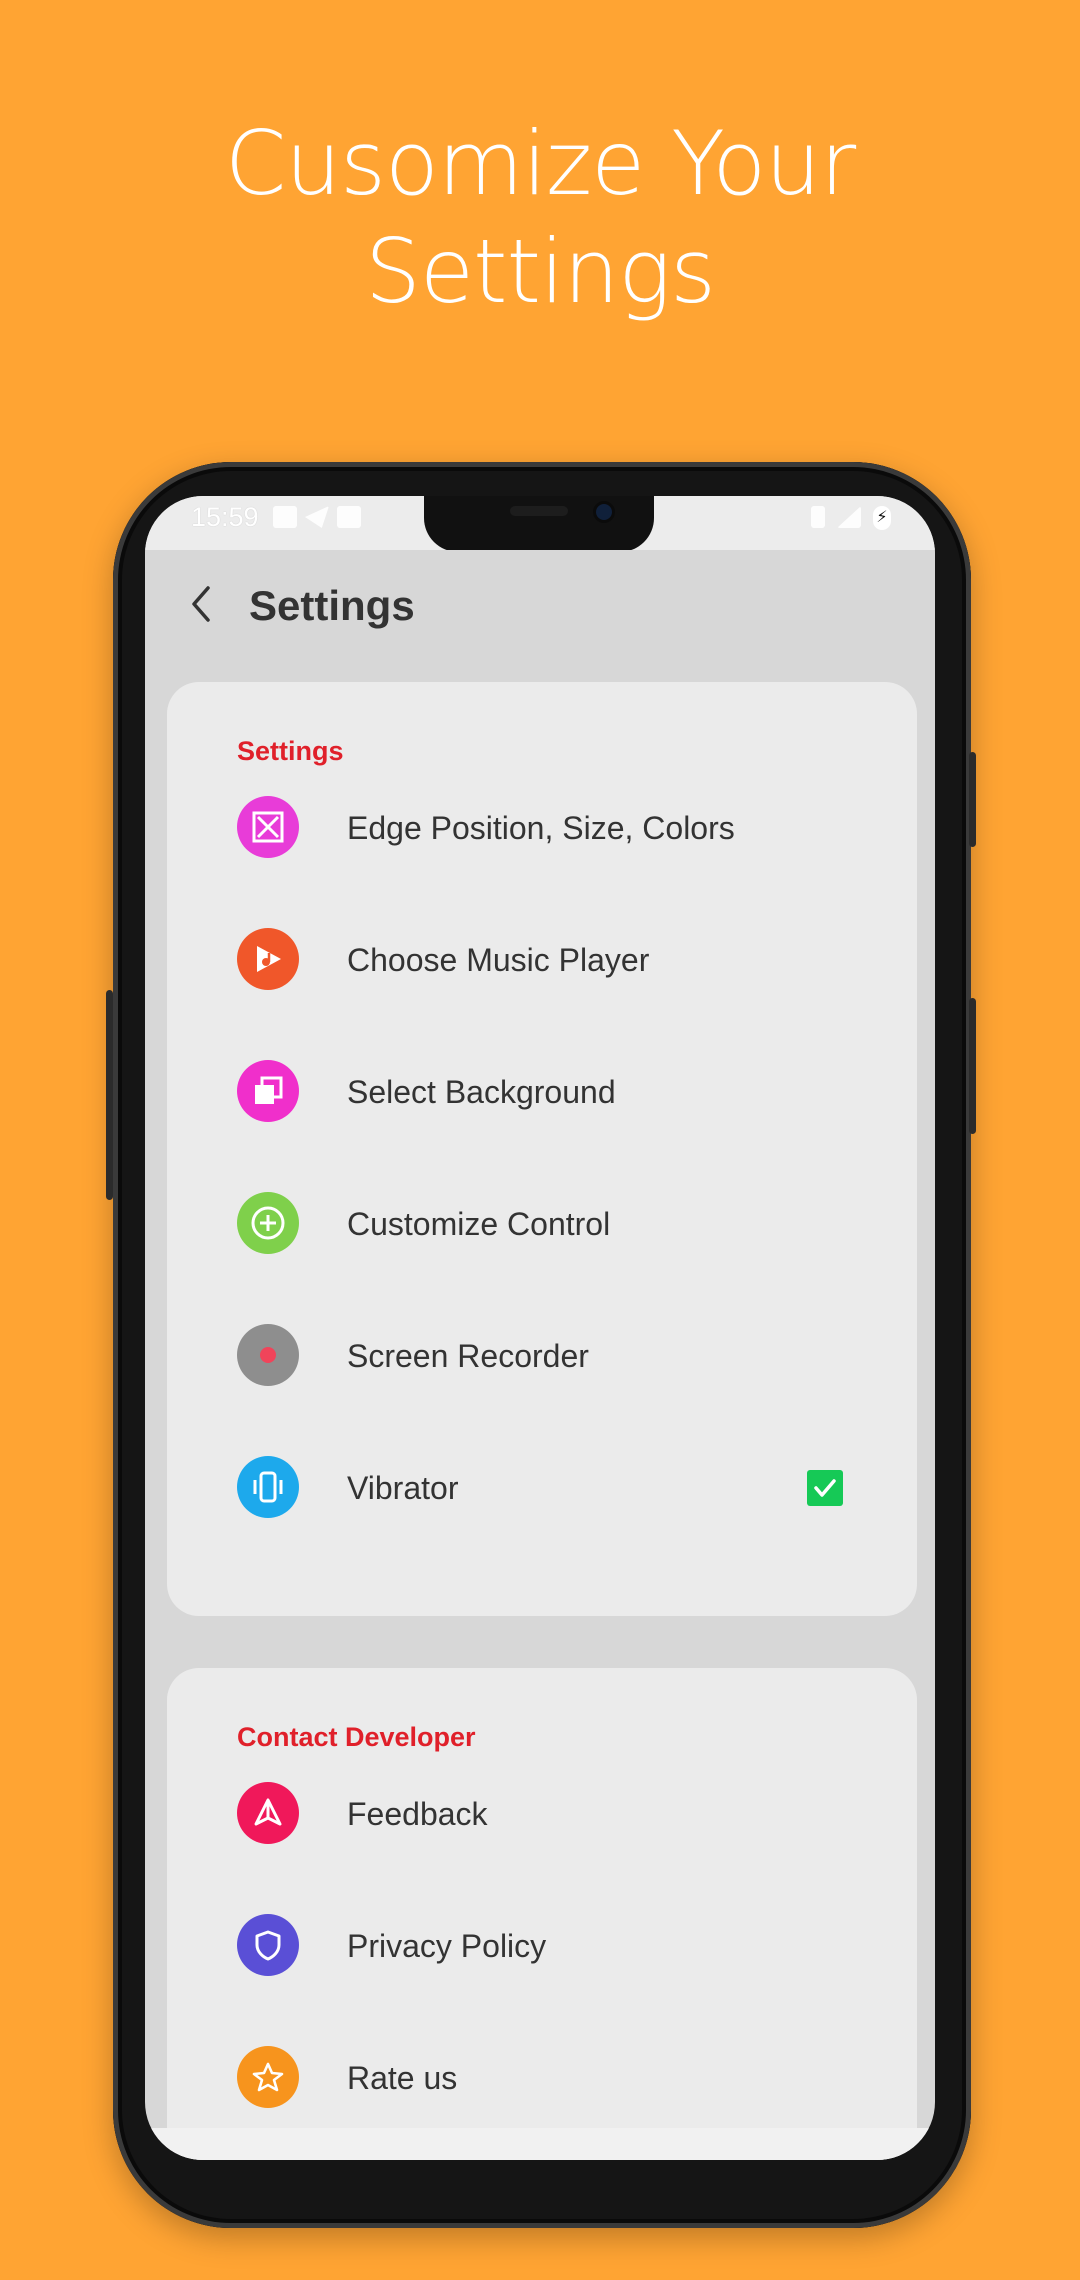  What do you see at coordinates (268, 1091) in the screenshot?
I see `background-icon` at bounding box center [268, 1091].